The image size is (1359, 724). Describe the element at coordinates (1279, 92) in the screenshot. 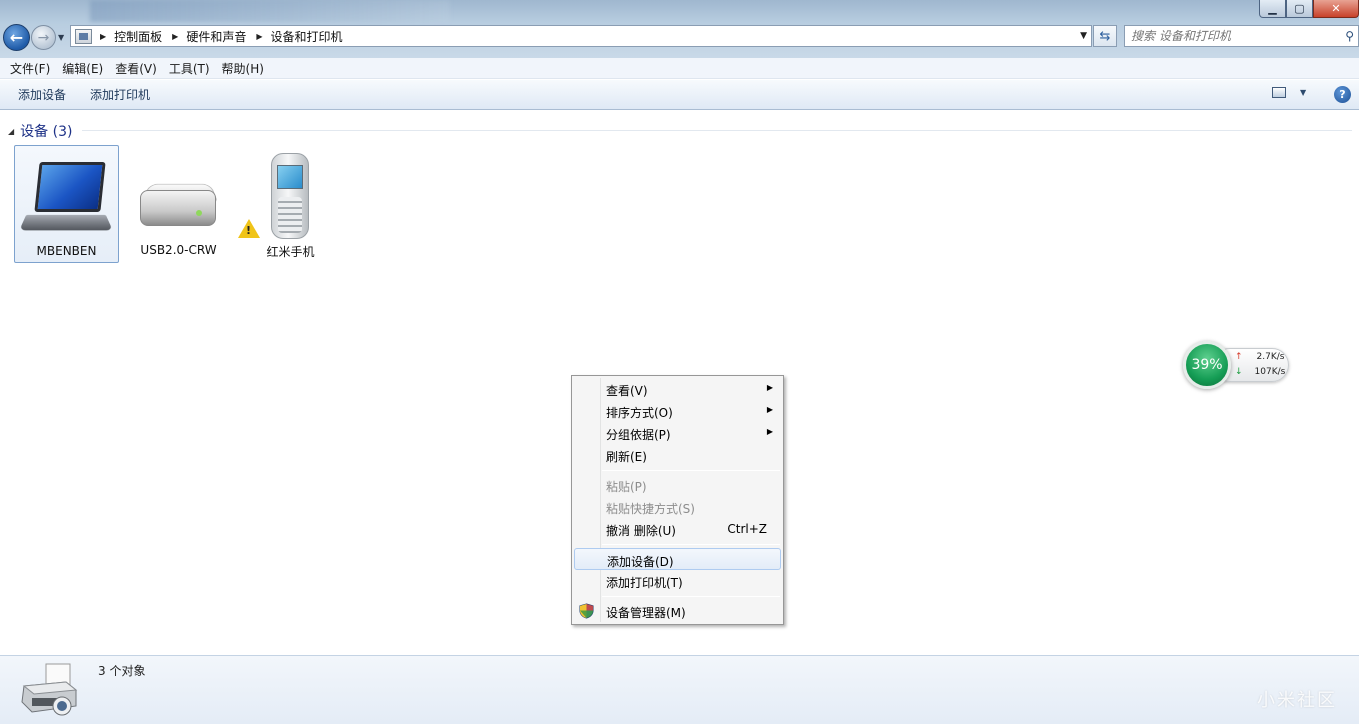

I see `view-icon` at that location.